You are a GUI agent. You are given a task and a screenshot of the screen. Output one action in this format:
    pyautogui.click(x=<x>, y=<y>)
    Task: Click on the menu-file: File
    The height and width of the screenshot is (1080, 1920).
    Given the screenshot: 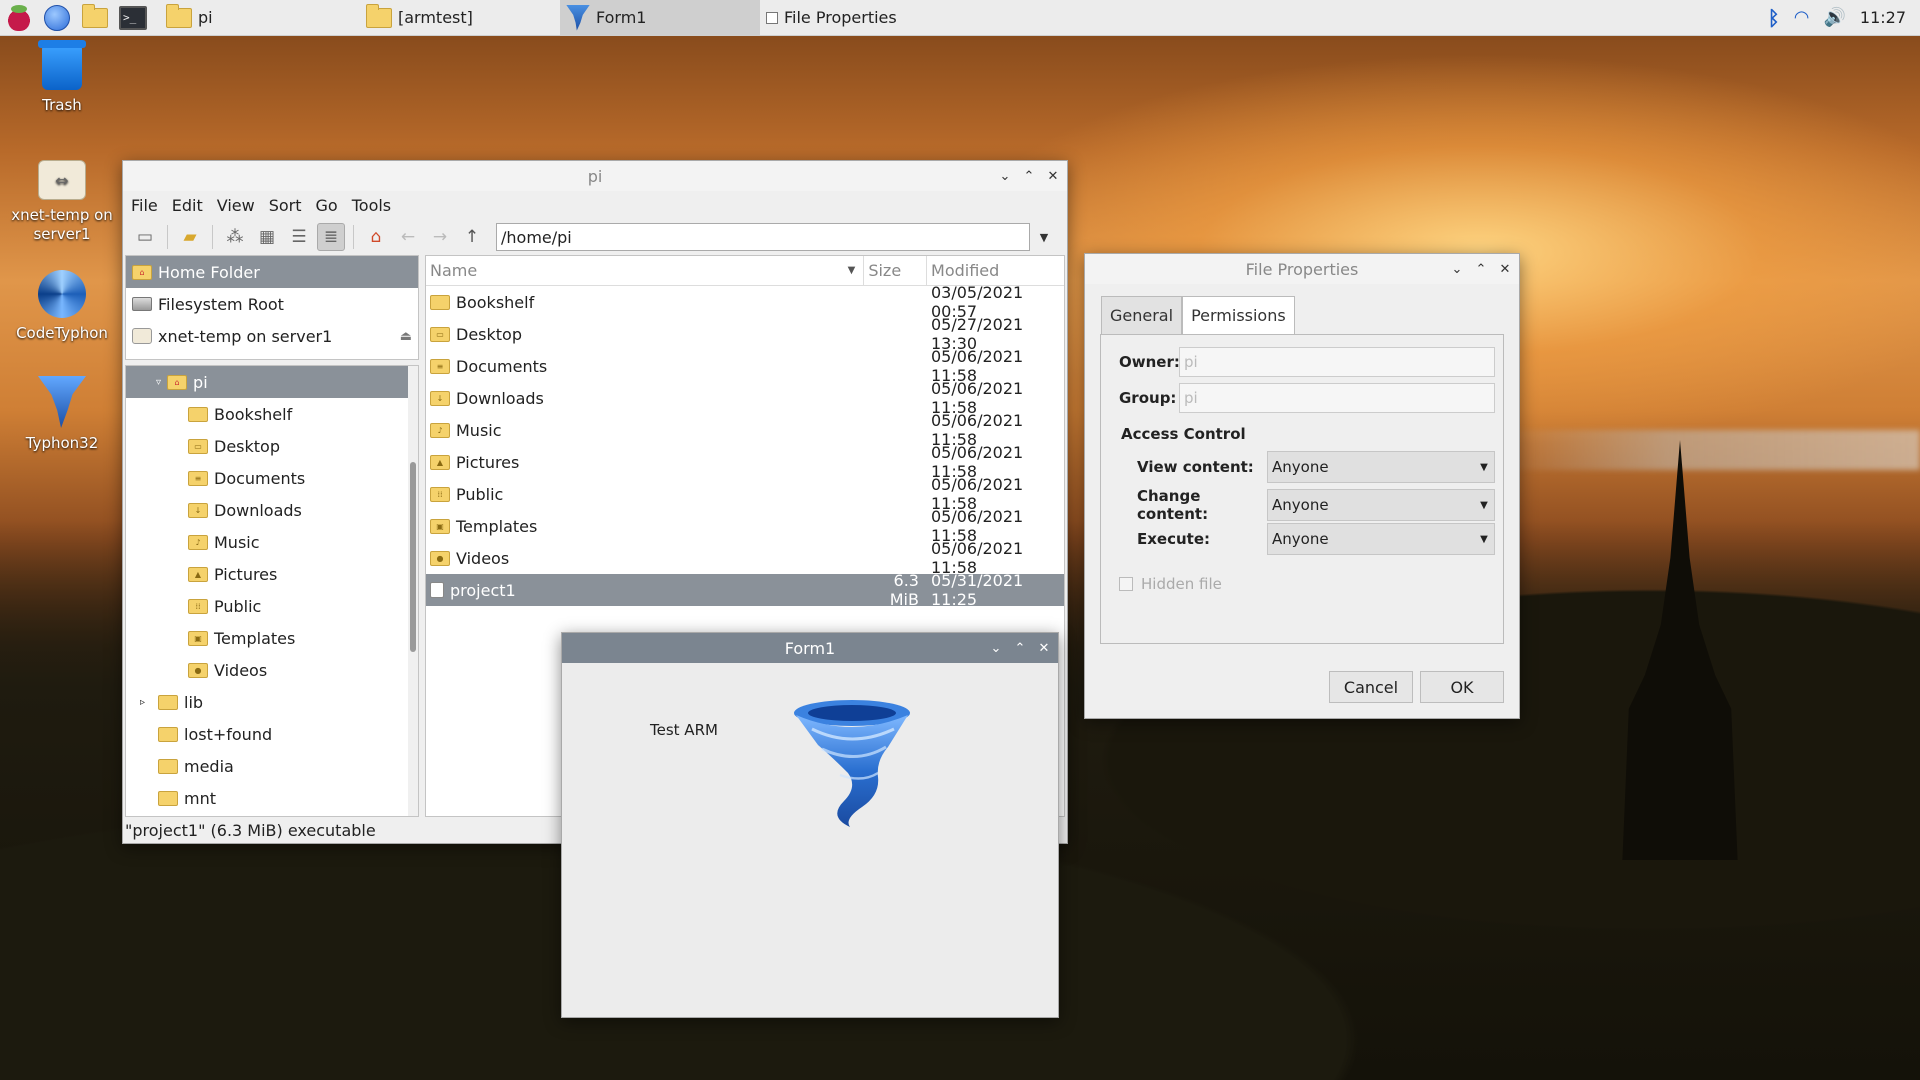 What is the action you would take?
    pyautogui.click(x=144, y=205)
    